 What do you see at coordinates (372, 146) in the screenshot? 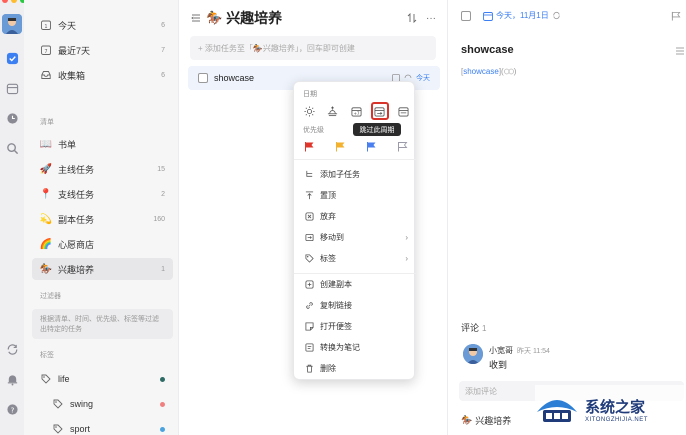
I see `priority-low-flag-icon` at bounding box center [372, 146].